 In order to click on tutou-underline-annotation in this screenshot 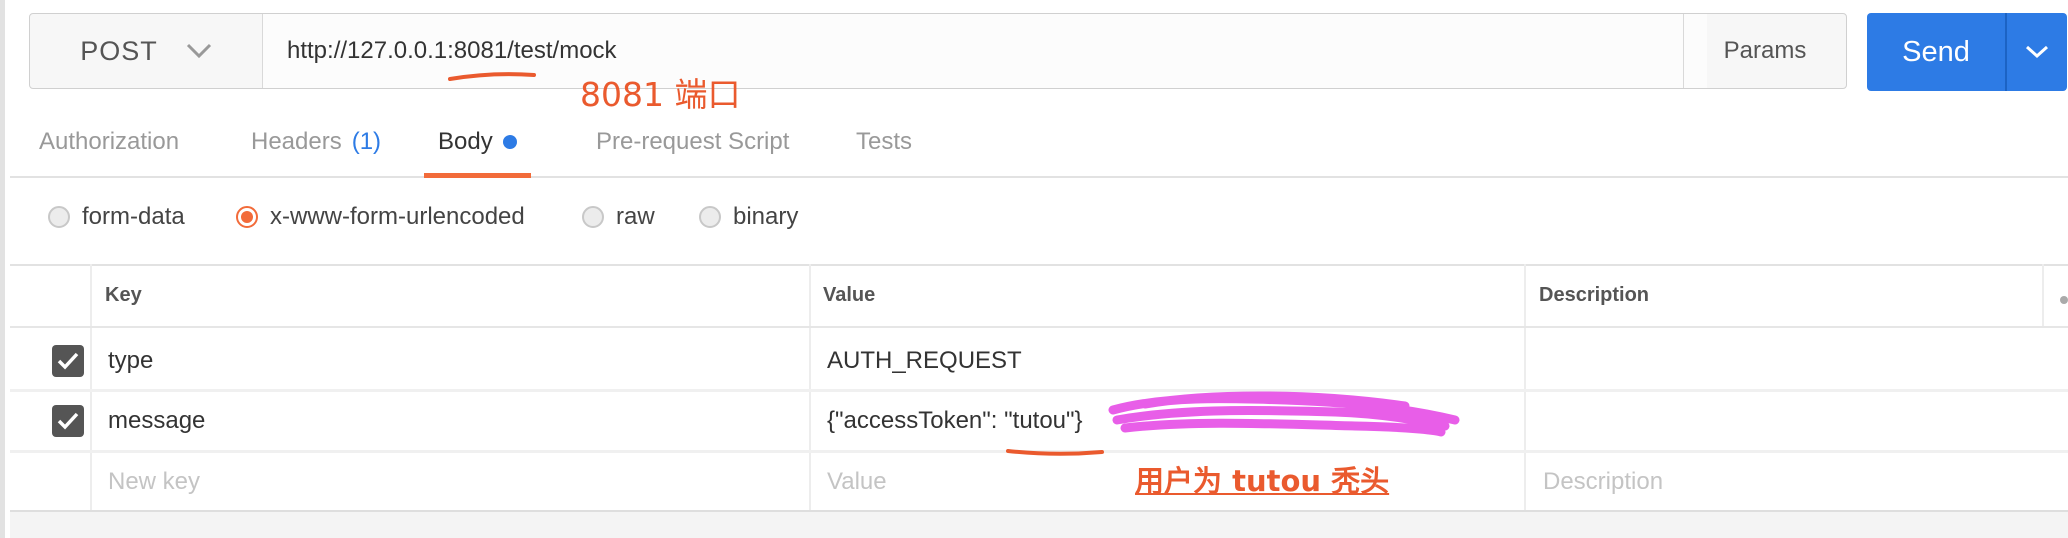, I will do `click(1055, 452)`.